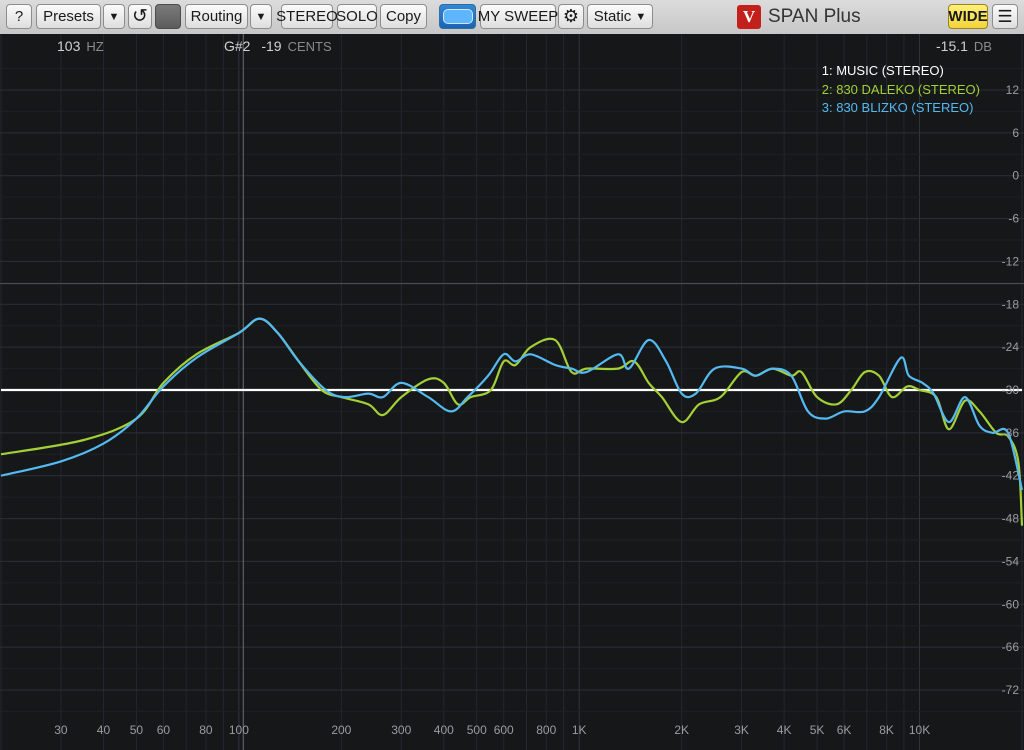 This screenshot has height=750, width=1024. I want to click on x-tick-label: 1K, so click(579, 730).